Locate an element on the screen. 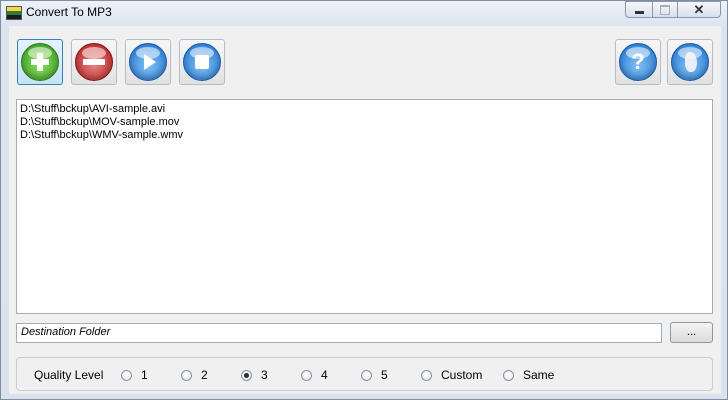  app-icon is located at coordinates (14, 13).